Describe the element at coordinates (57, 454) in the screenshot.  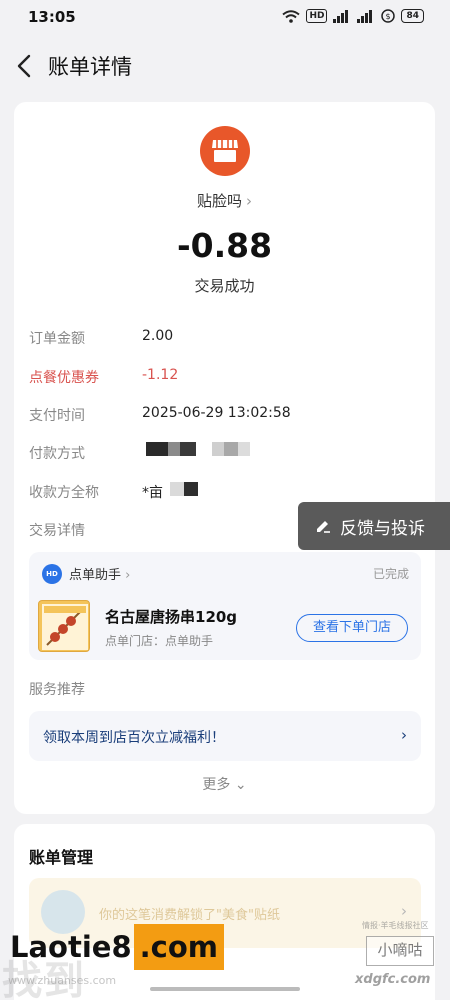
I see `pay-method-label: 付款方式` at that location.